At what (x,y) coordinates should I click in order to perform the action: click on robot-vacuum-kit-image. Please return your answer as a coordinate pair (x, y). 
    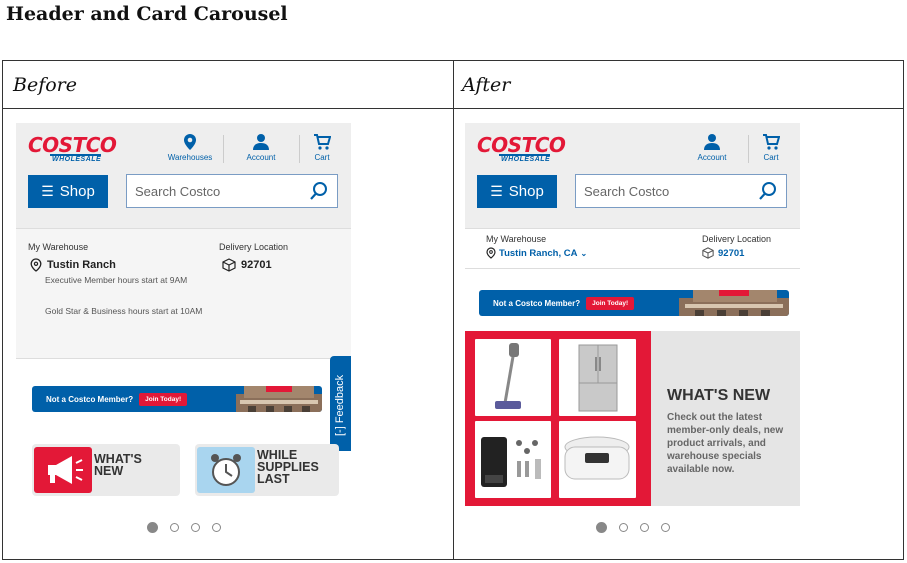
    Looking at the image, I should click on (513, 459).